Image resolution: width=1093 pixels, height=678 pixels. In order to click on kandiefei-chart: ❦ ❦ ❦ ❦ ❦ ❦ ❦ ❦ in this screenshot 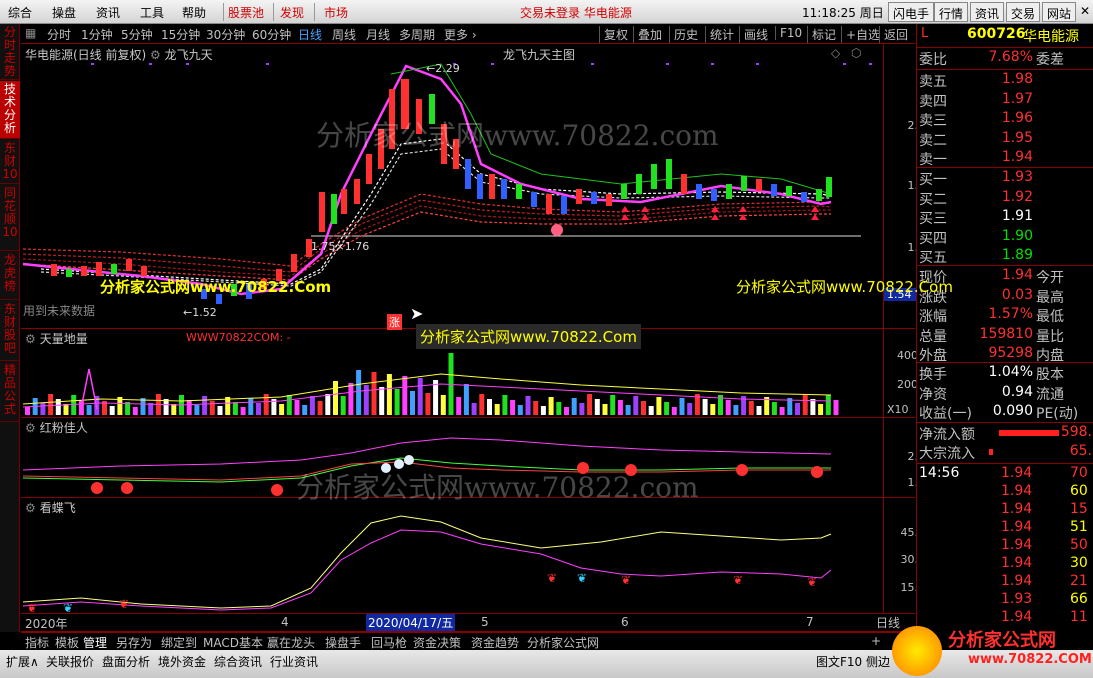, I will do `click(452, 556)`.